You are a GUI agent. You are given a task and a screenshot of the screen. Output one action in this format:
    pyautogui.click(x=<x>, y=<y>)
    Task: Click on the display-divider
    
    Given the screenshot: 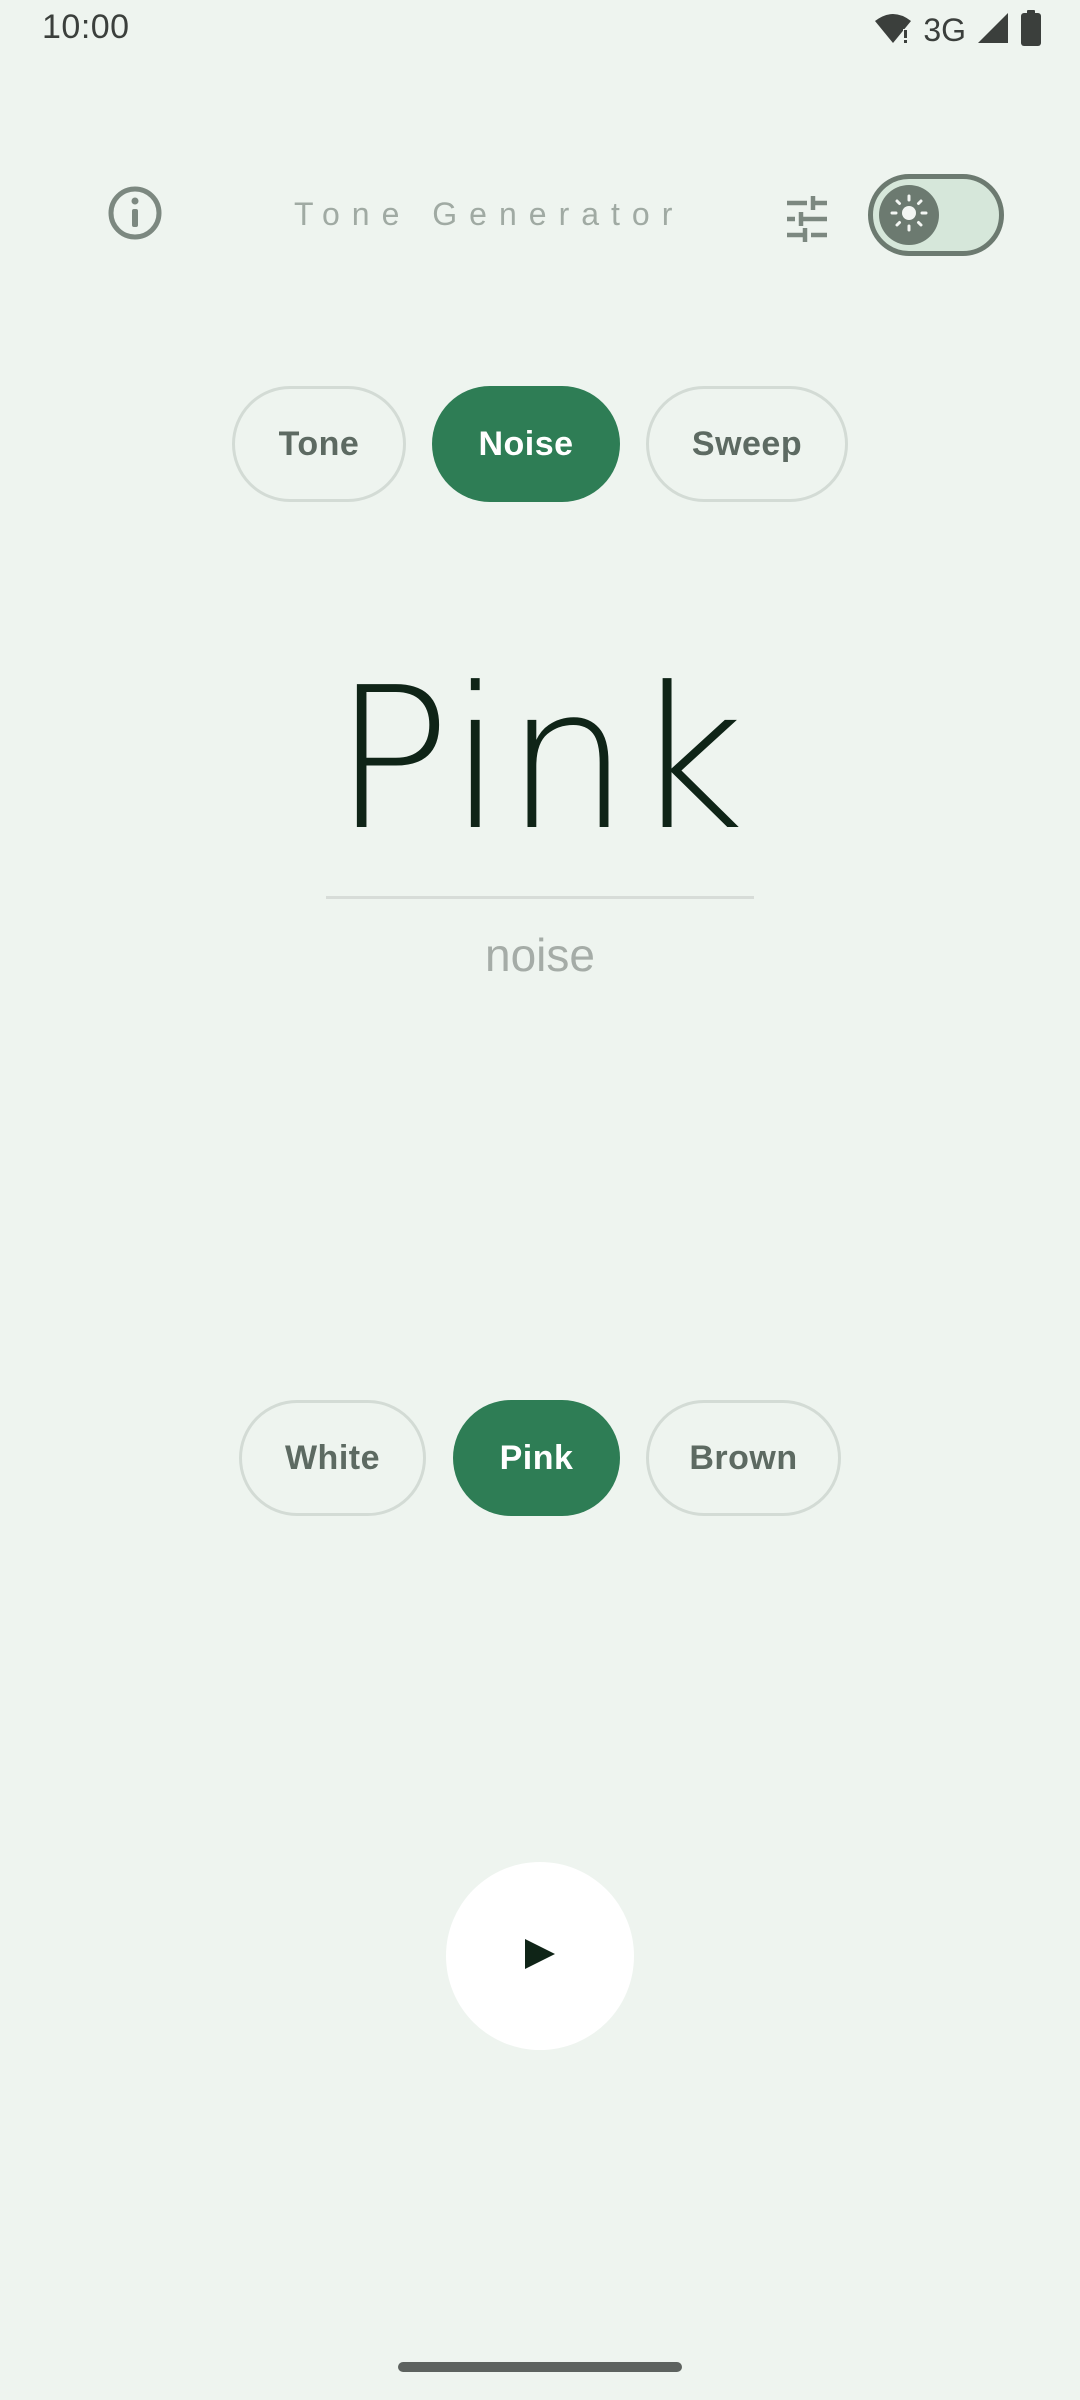 What is the action you would take?
    pyautogui.click(x=540, y=897)
    